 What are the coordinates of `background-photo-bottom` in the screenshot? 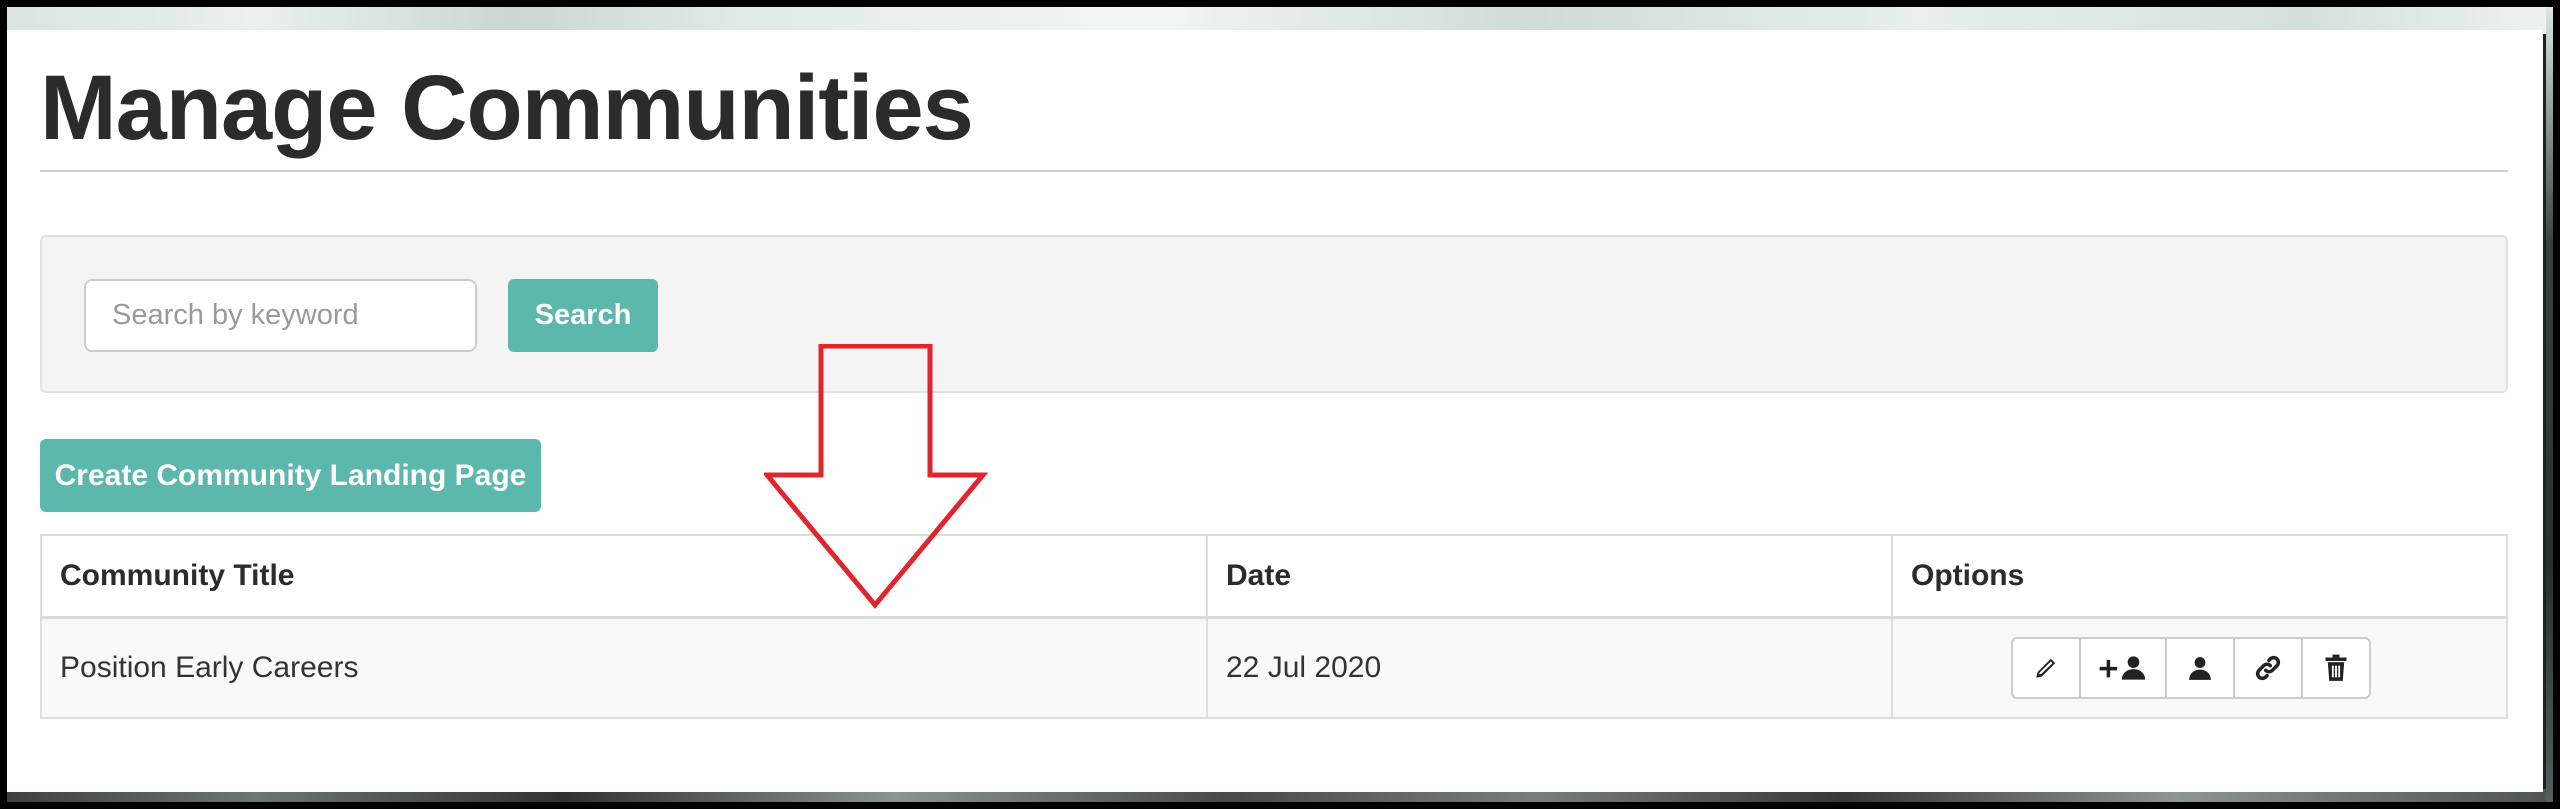 It's located at (1280, 799).